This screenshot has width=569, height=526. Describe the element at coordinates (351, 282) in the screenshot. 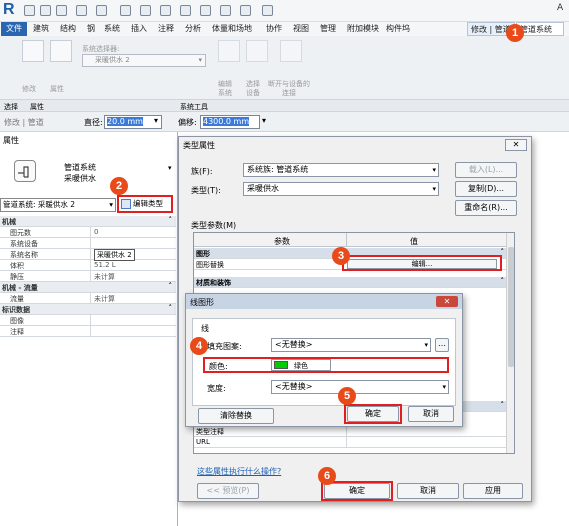

I see `category-materials: 材质和装饰 ˄` at that location.